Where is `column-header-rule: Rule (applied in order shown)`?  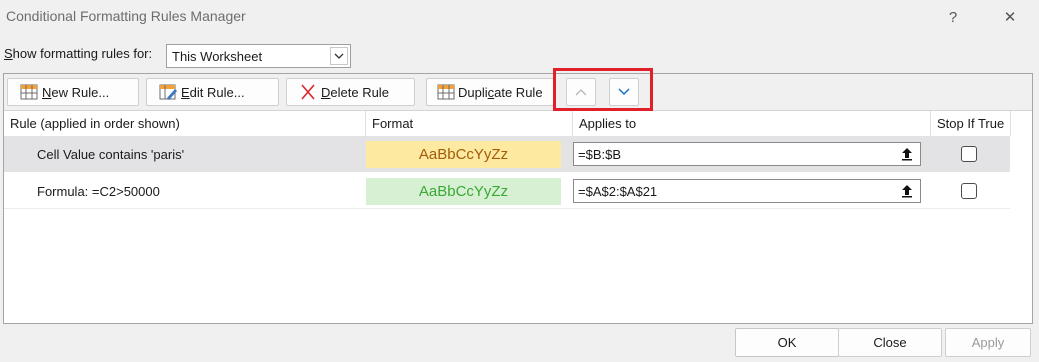 column-header-rule: Rule (applied in order shown) is located at coordinates (185, 123).